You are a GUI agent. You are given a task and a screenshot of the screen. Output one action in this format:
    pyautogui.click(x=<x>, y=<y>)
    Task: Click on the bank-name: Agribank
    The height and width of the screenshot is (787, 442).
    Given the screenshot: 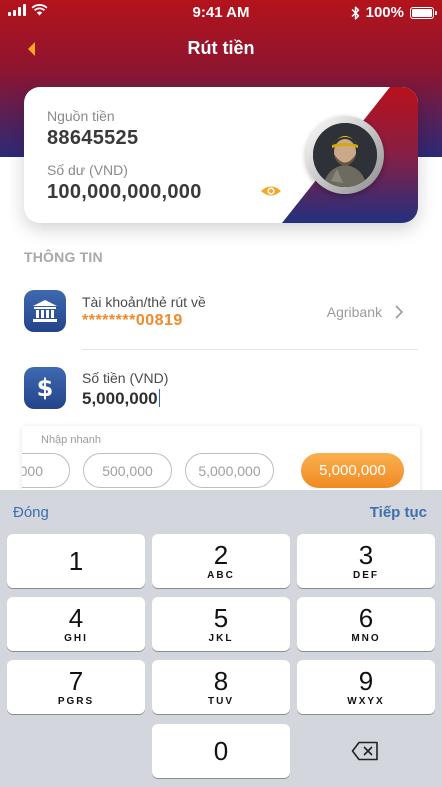 What is the action you would take?
    pyautogui.click(x=354, y=312)
    